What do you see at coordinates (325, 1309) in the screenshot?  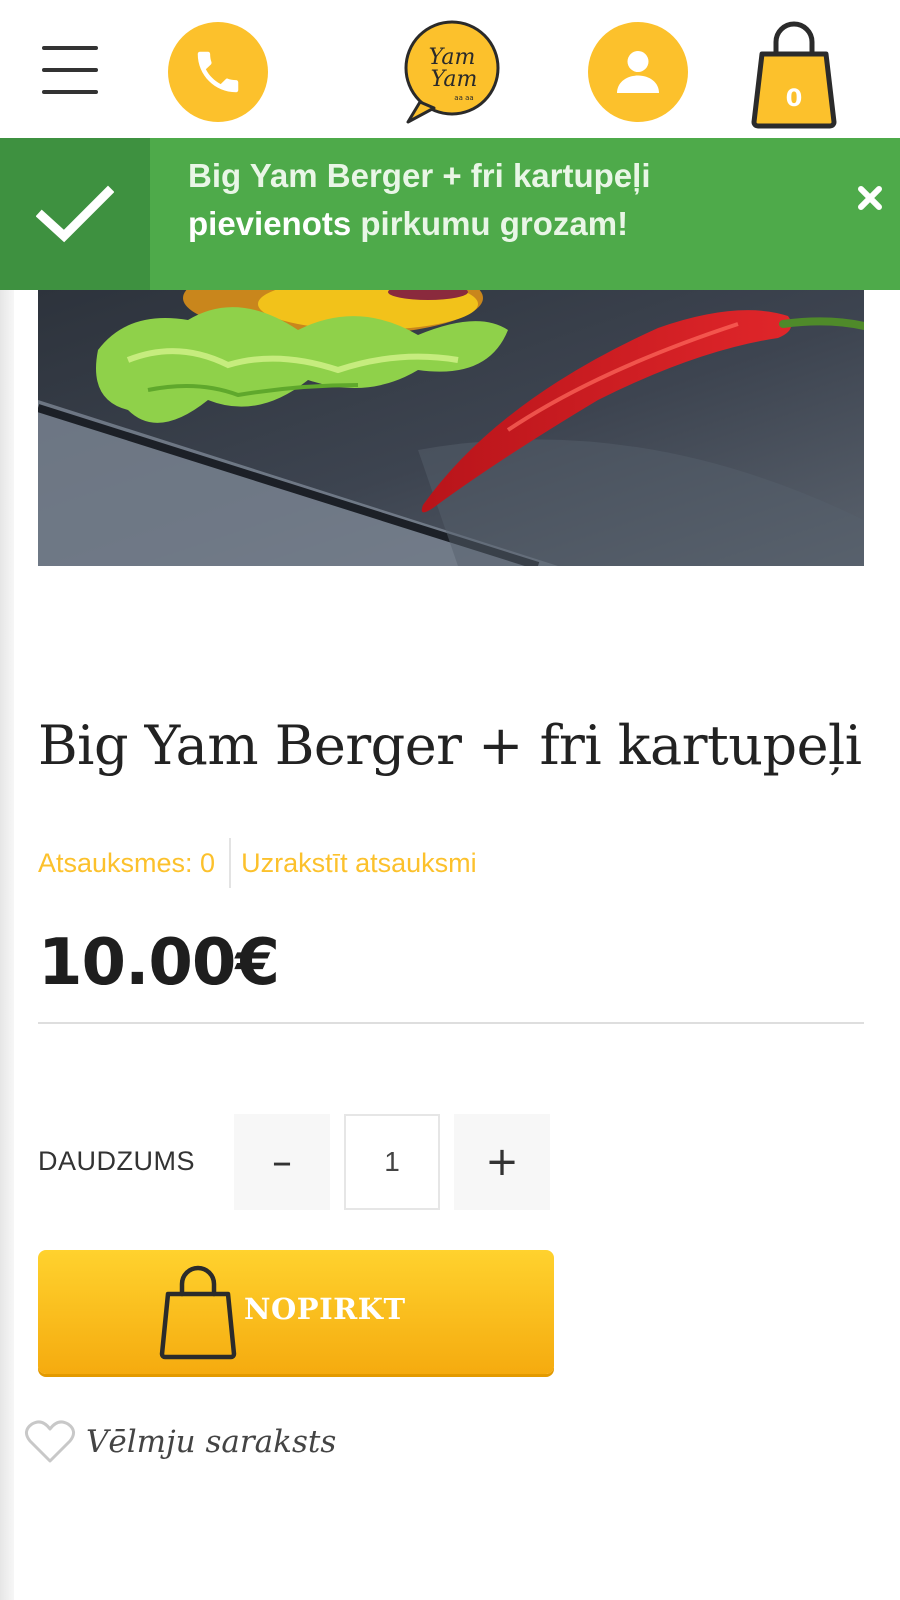 I see `buy-button-label: NOPIRKT` at bounding box center [325, 1309].